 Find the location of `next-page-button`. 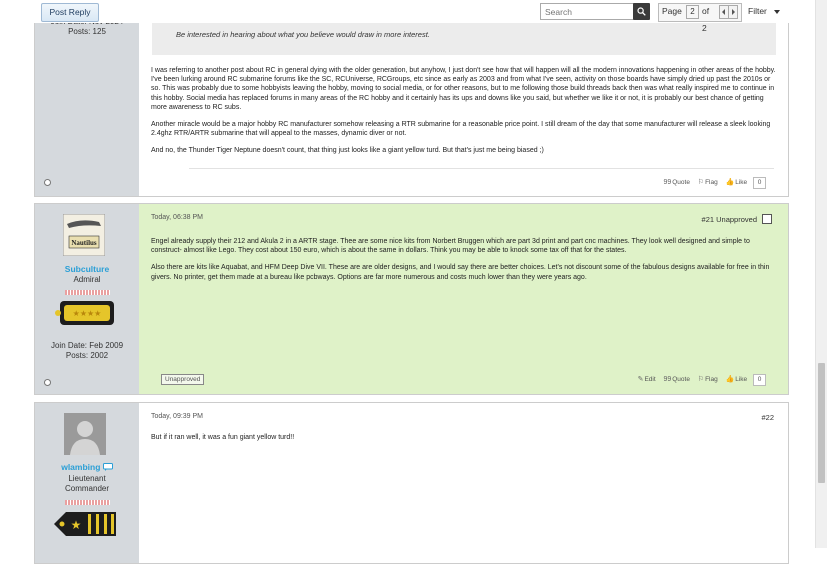

next-page-button is located at coordinates (733, 12).